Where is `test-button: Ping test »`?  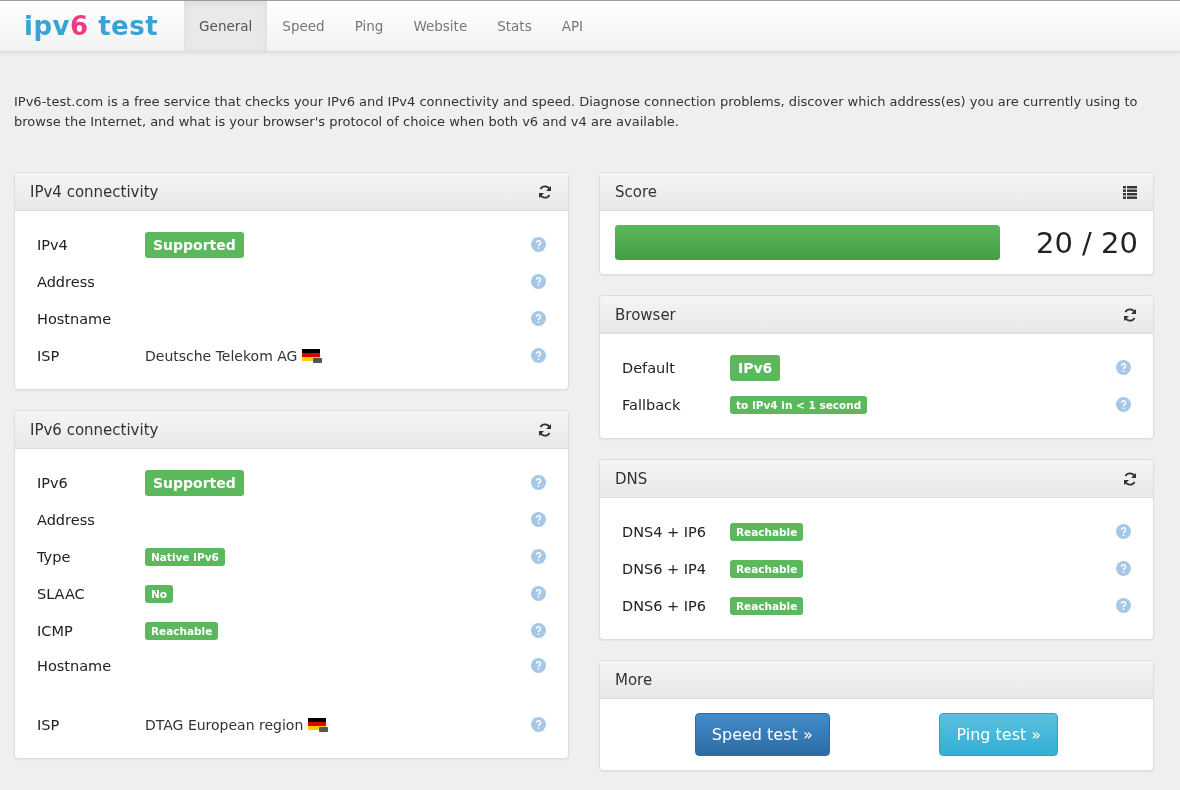
test-button: Ping test » is located at coordinates (999, 734).